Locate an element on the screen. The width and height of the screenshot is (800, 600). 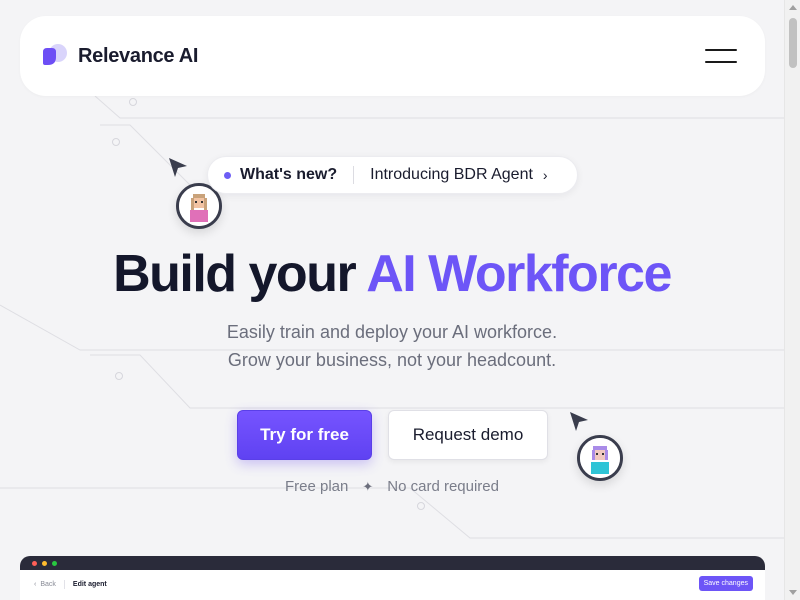
window-titlebar is located at coordinates (392, 563).